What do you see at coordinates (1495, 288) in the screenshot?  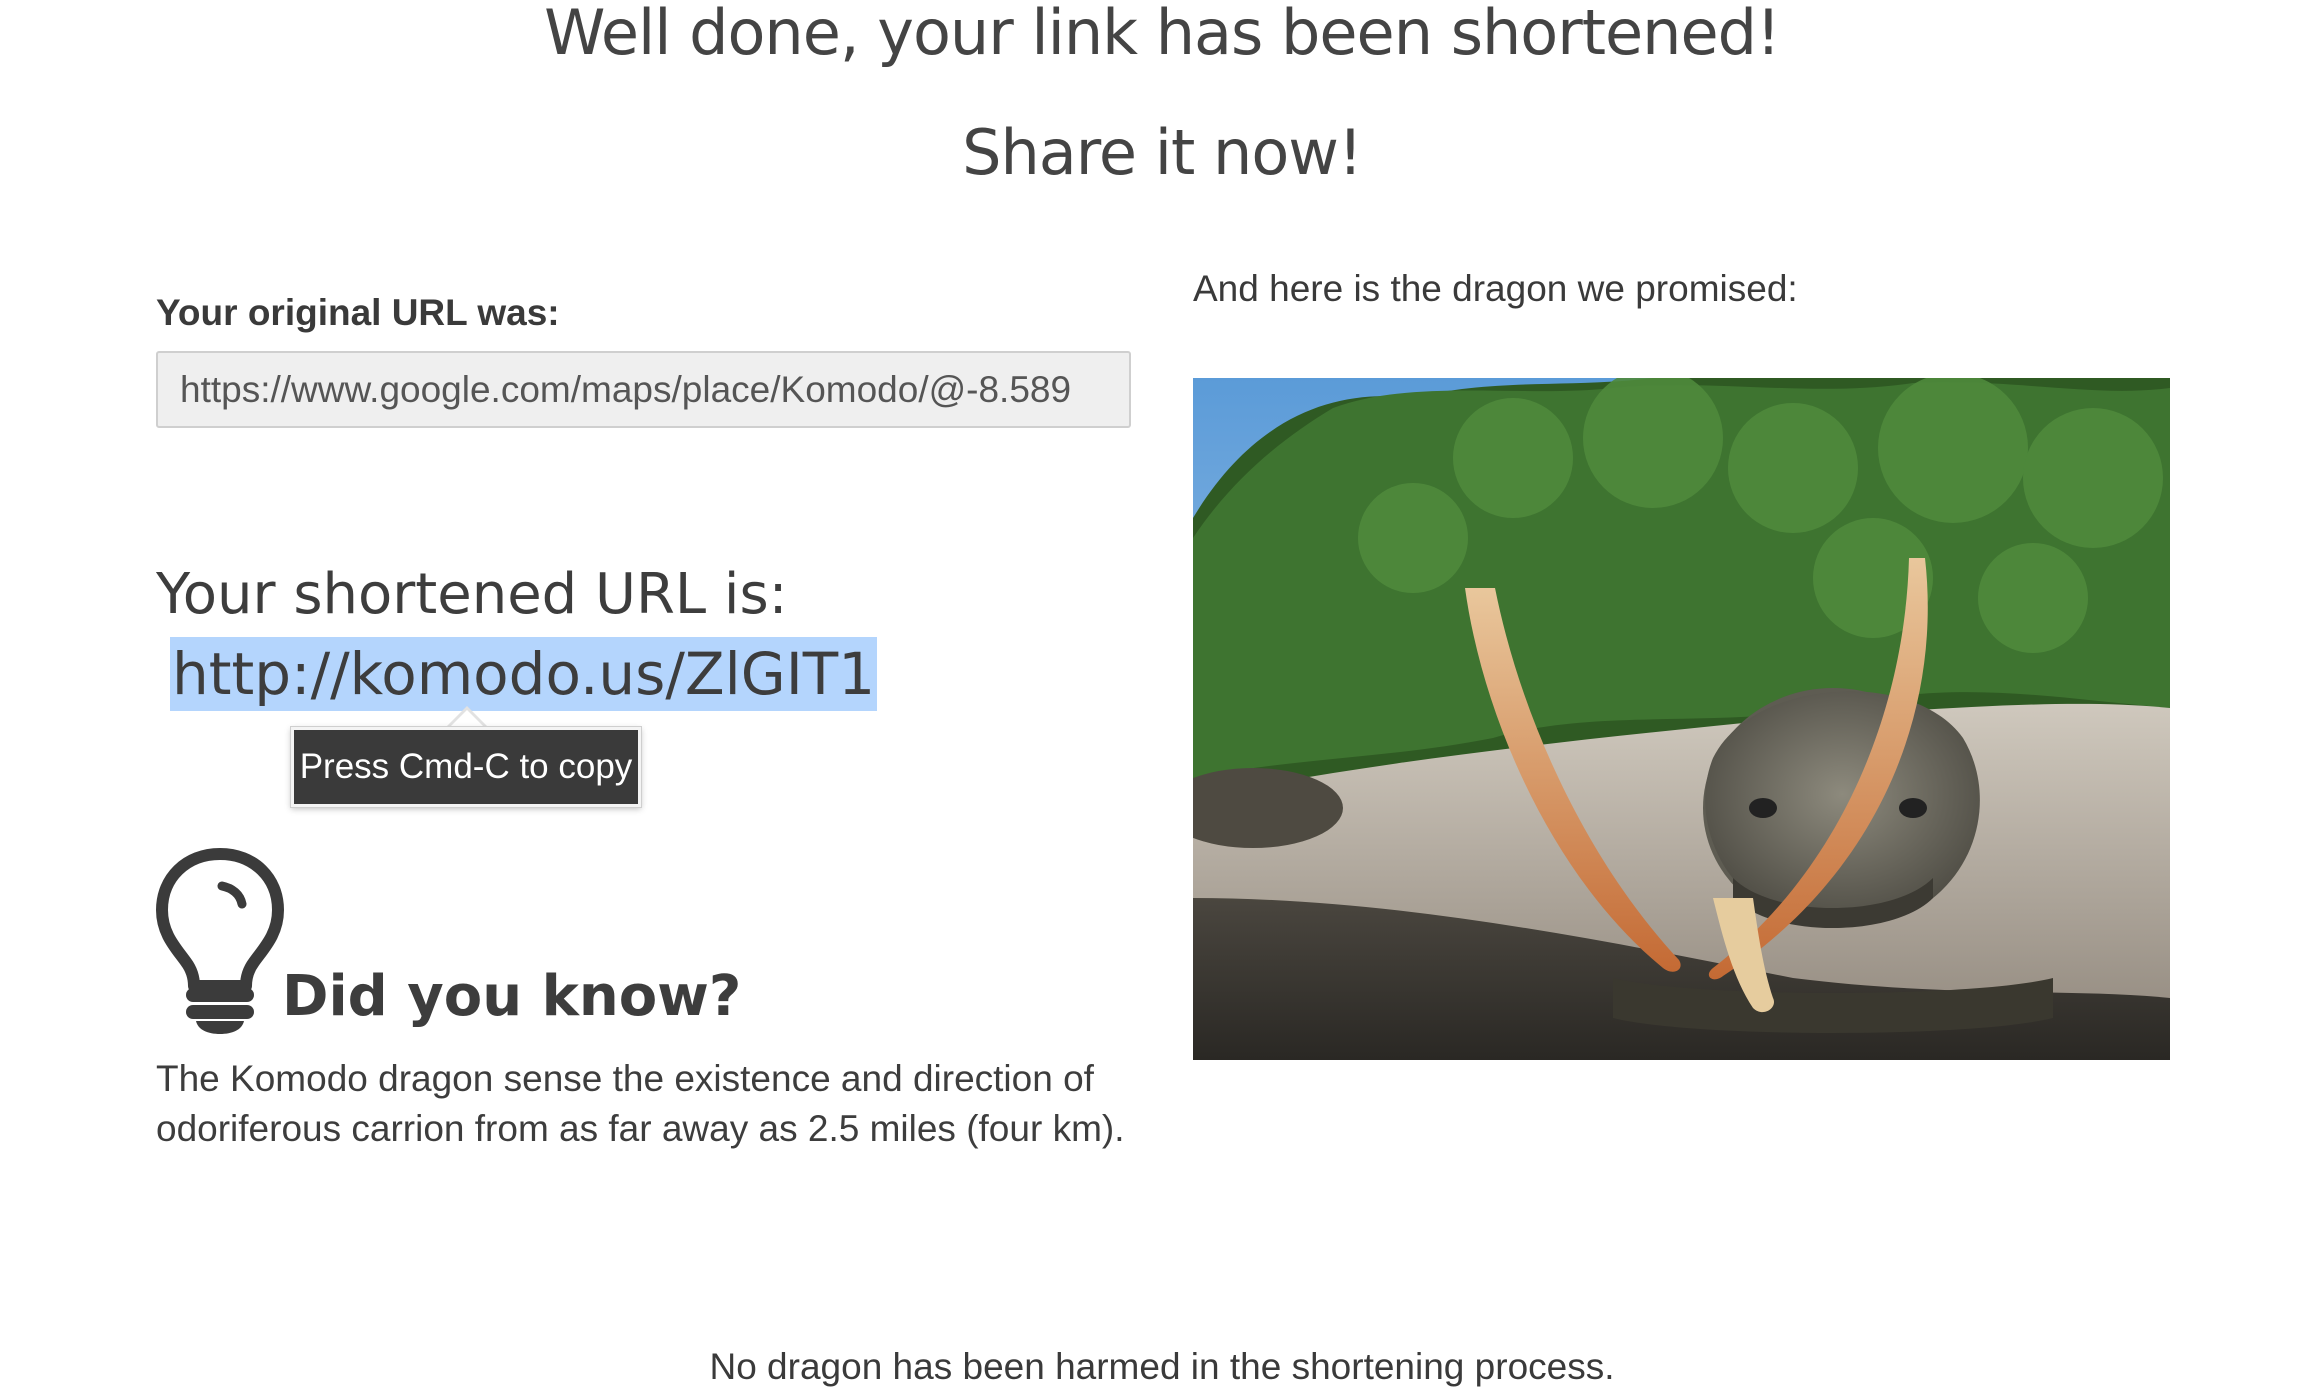 I see `dragon-label: And here is the dragon we promised:` at bounding box center [1495, 288].